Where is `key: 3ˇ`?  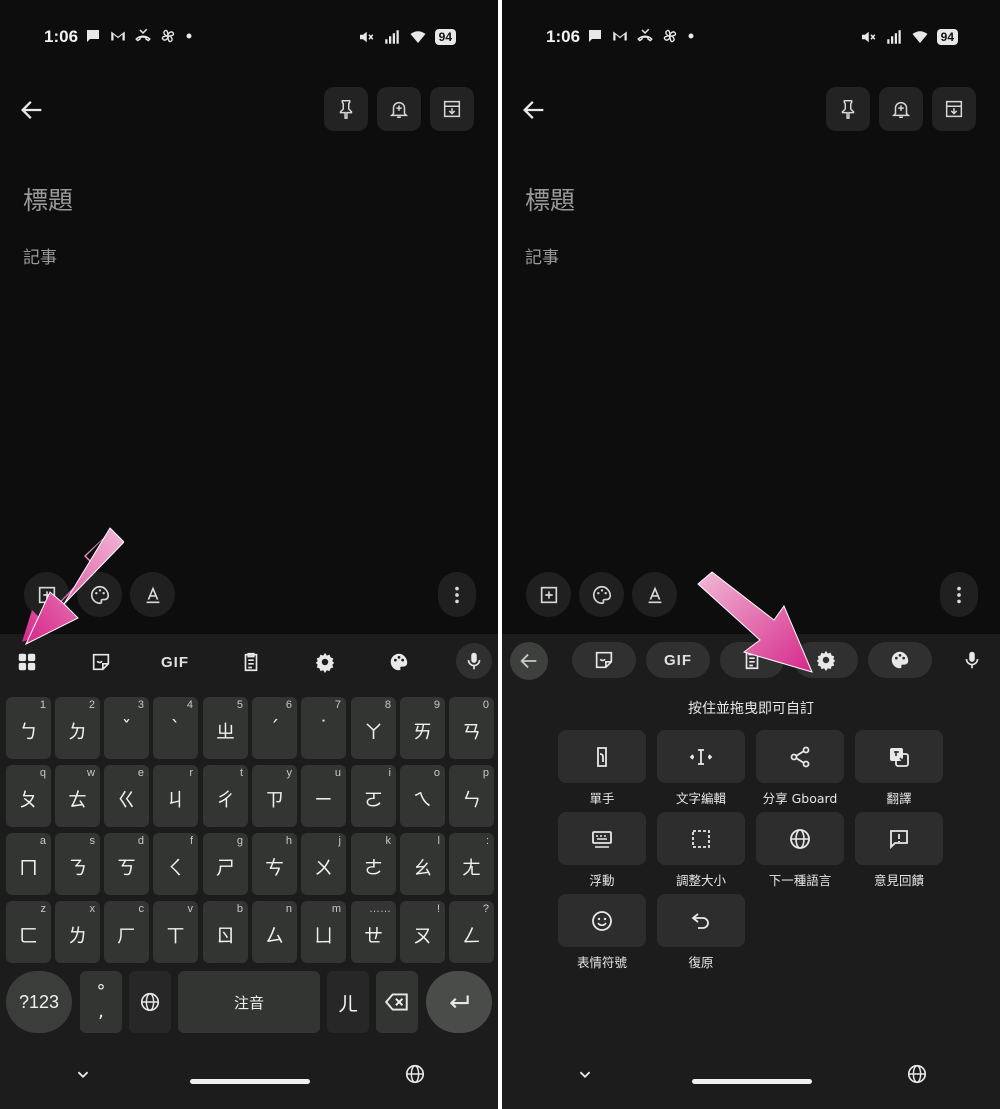
key: 3ˇ is located at coordinates (126, 728).